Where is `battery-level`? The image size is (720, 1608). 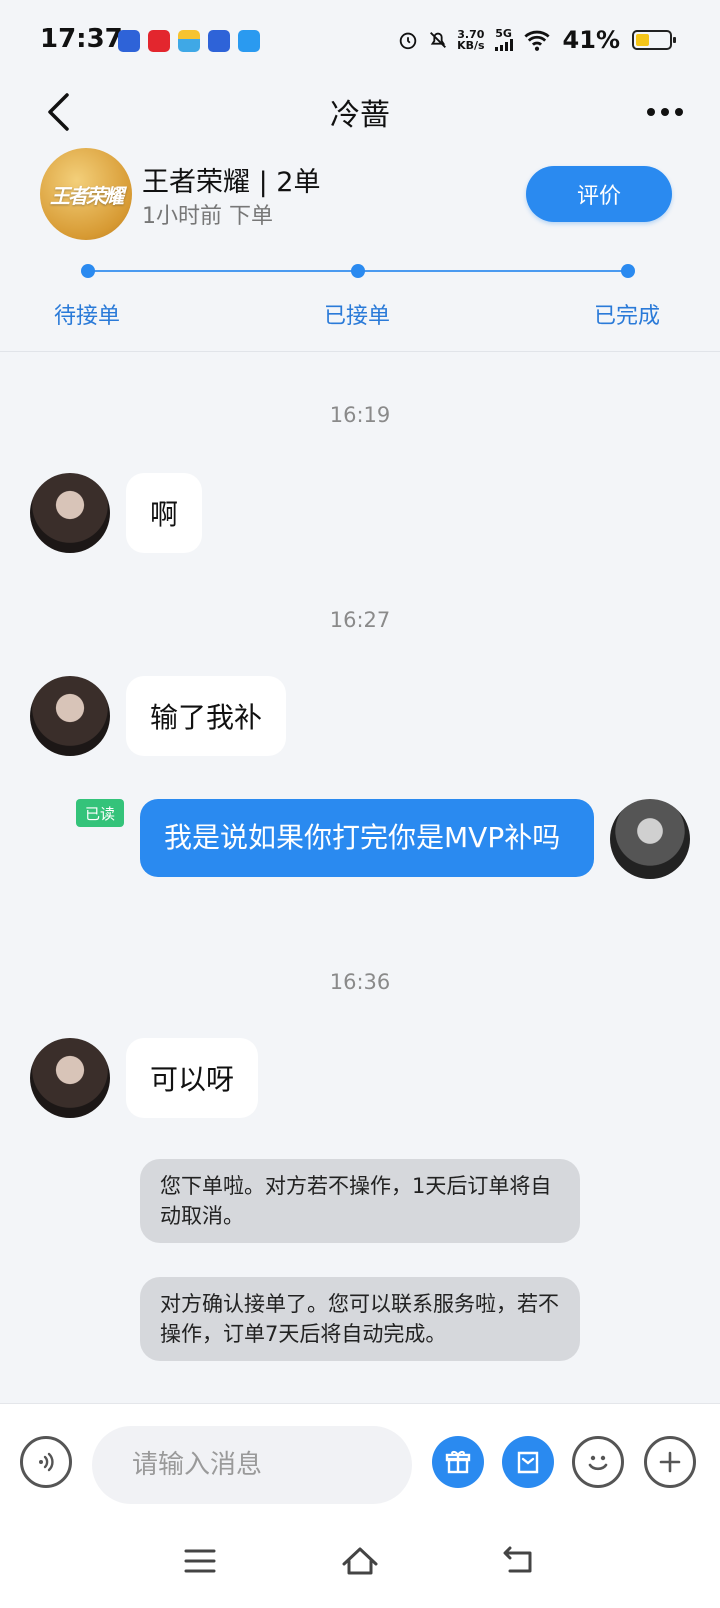
battery-level is located at coordinates (642, 40).